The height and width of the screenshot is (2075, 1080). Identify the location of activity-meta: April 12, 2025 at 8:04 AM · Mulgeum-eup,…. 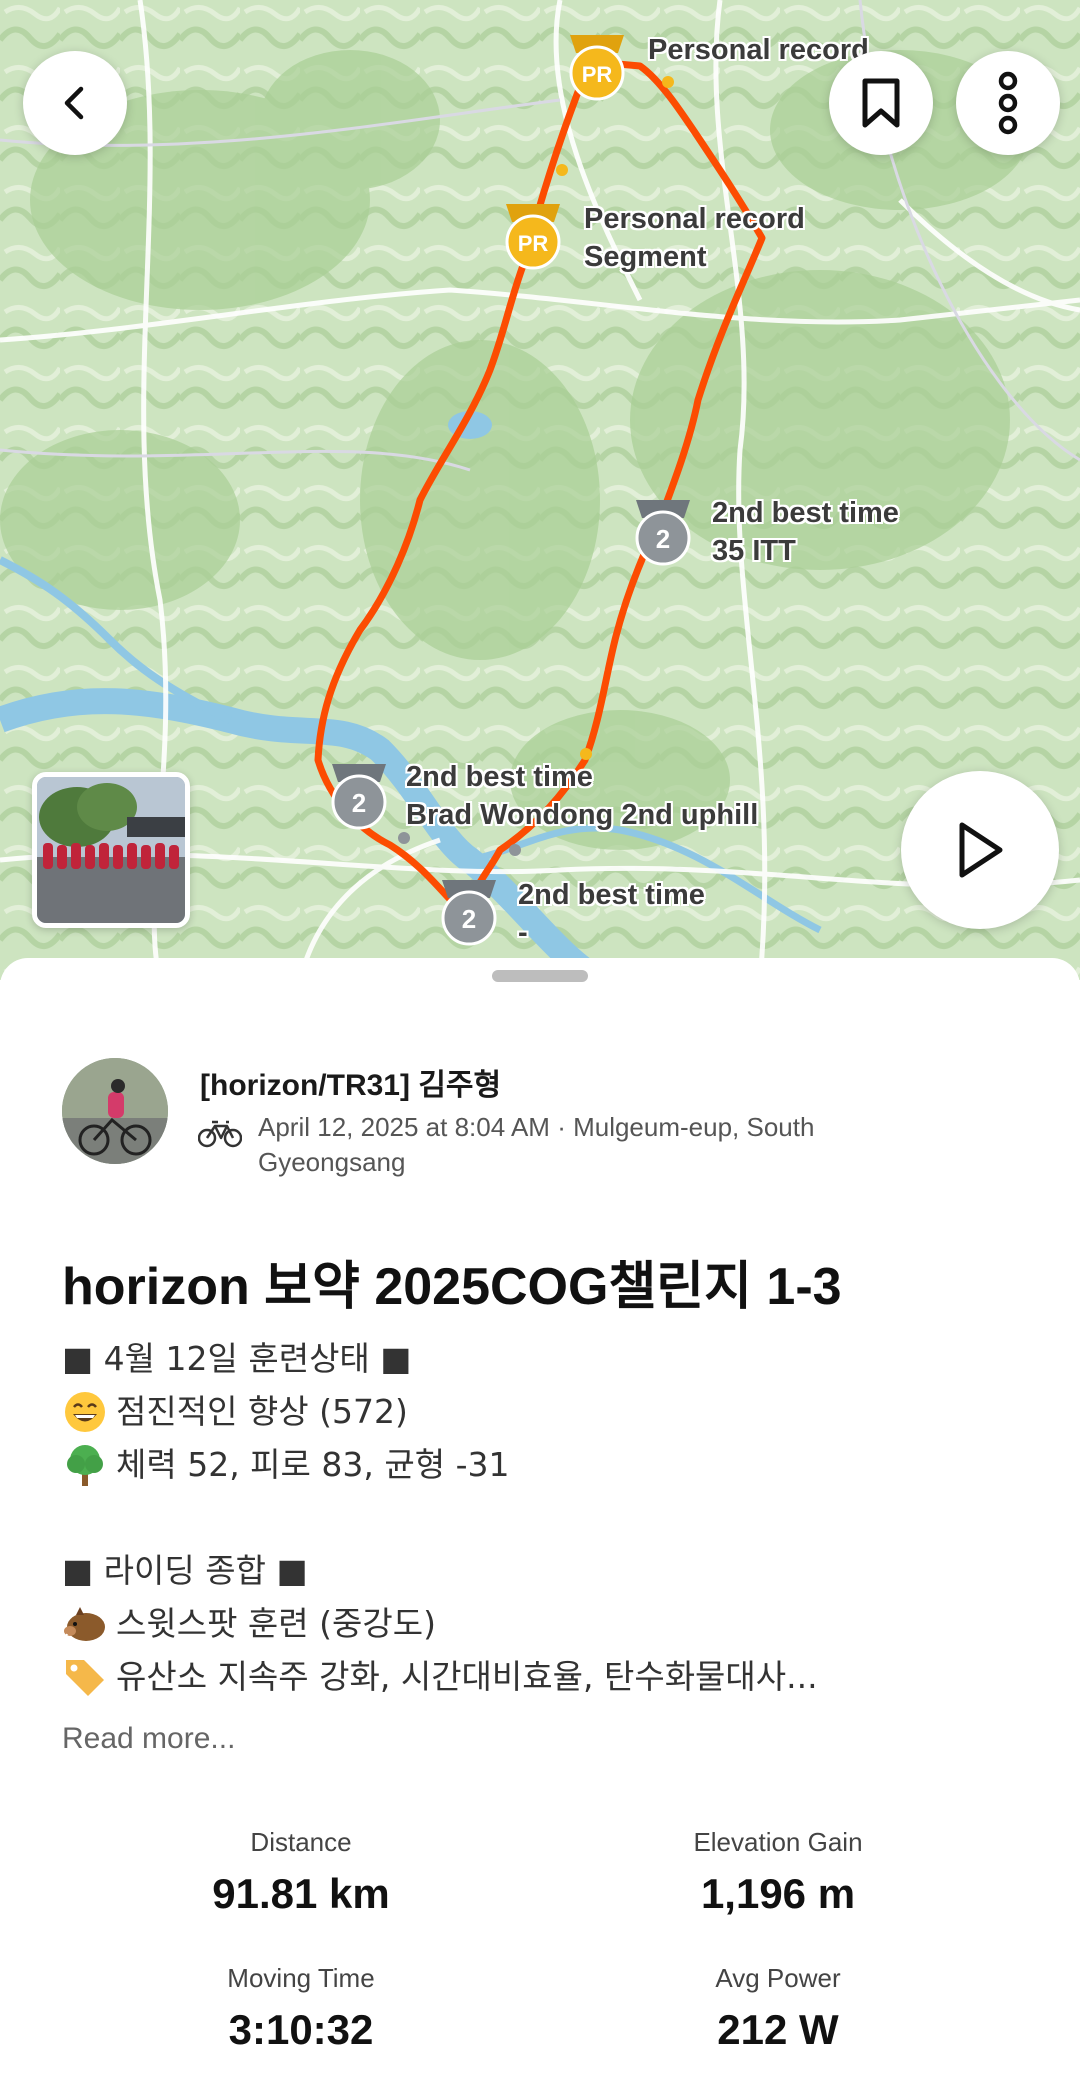
(536, 1144).